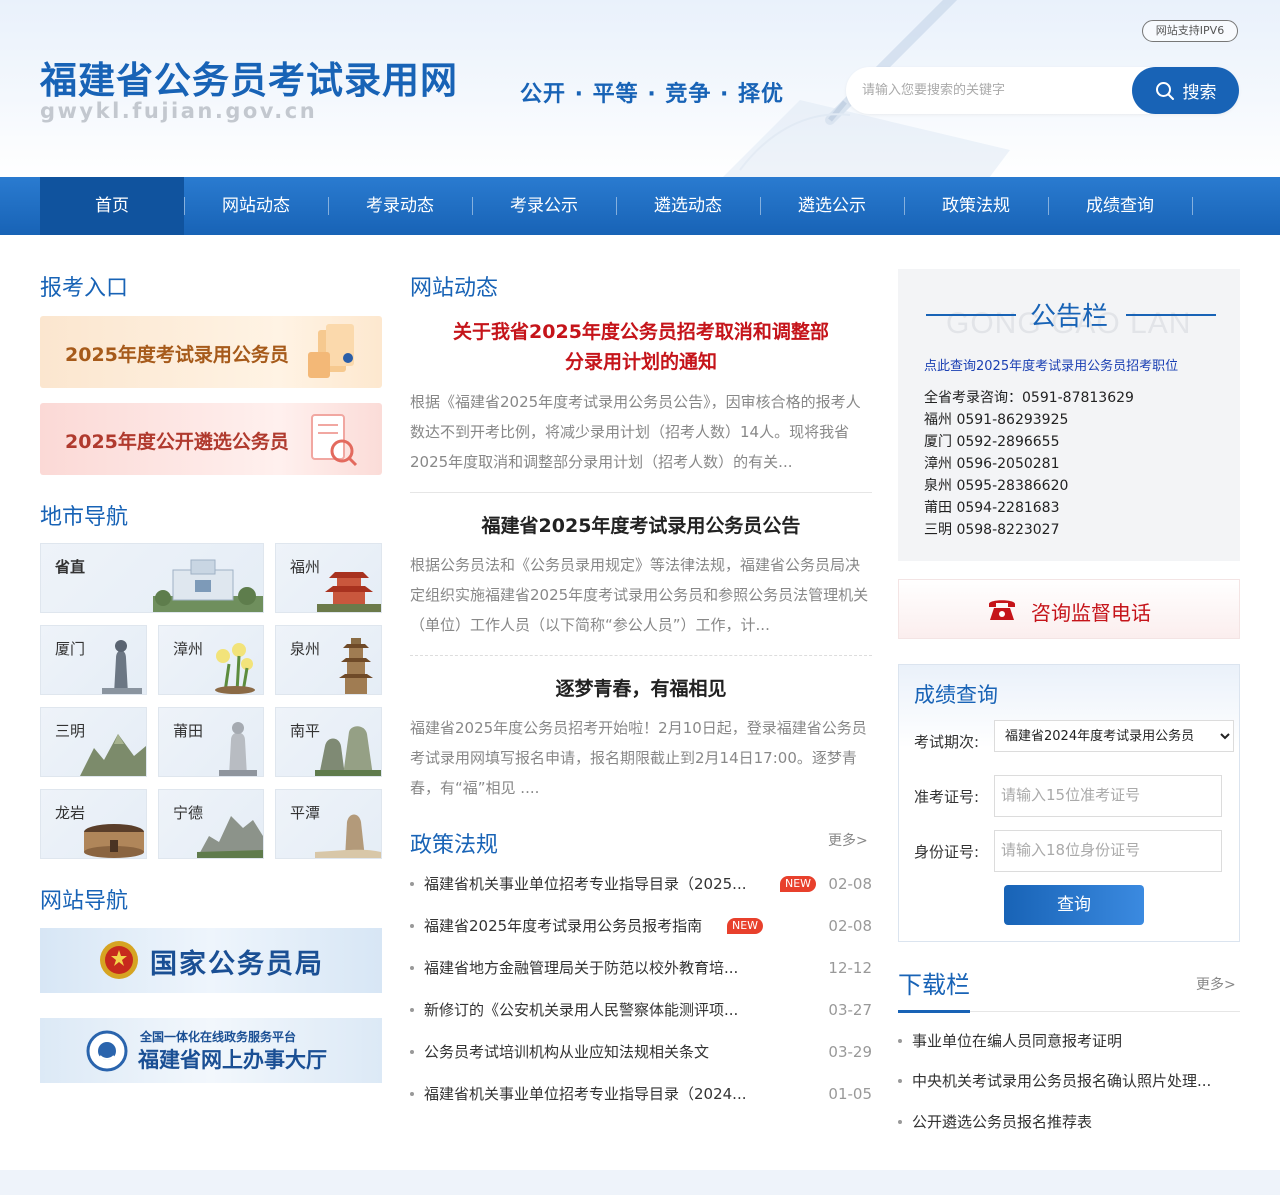 The width and height of the screenshot is (1280, 1195). Describe the element at coordinates (1199, 93) in the screenshot. I see `search-button-label: 搜索` at that location.